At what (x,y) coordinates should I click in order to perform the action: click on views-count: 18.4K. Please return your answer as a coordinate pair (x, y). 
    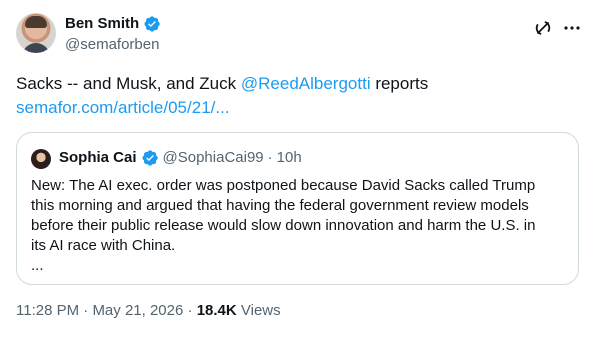
    Looking at the image, I should click on (217, 310).